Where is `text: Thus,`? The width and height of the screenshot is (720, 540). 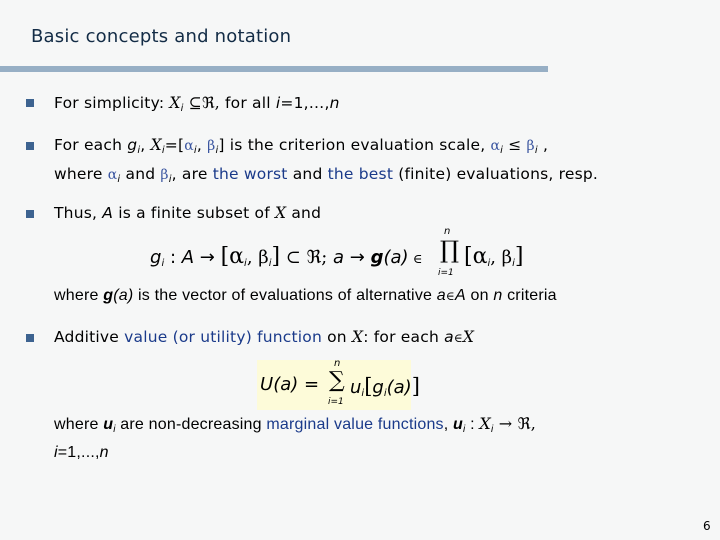
text: Thus, is located at coordinates (78, 213).